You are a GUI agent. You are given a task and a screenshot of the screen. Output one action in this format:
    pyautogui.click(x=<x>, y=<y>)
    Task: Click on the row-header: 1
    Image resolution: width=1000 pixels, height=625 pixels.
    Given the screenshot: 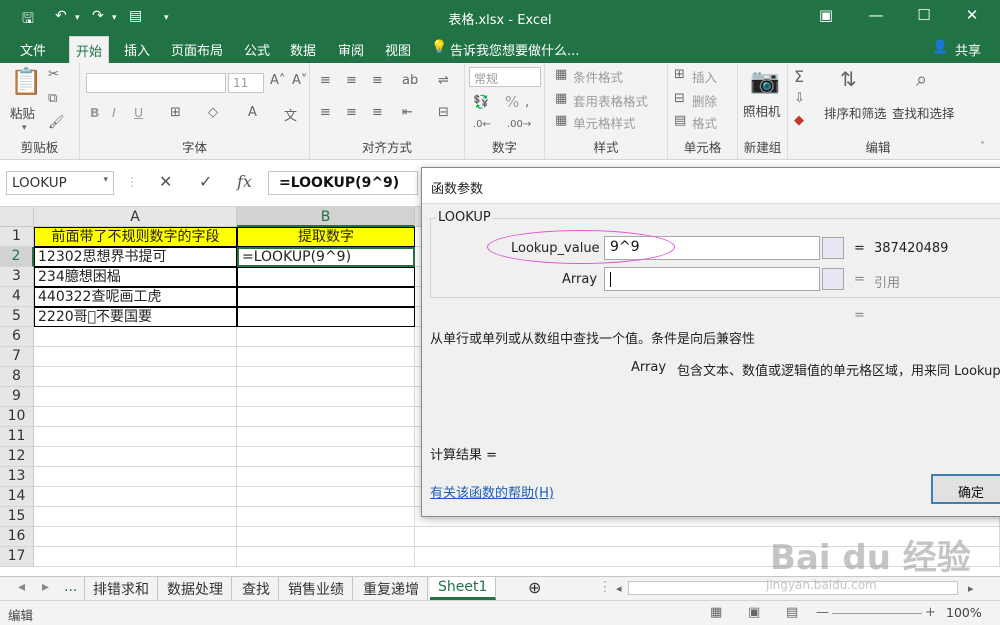 What is the action you would take?
    pyautogui.click(x=17, y=237)
    